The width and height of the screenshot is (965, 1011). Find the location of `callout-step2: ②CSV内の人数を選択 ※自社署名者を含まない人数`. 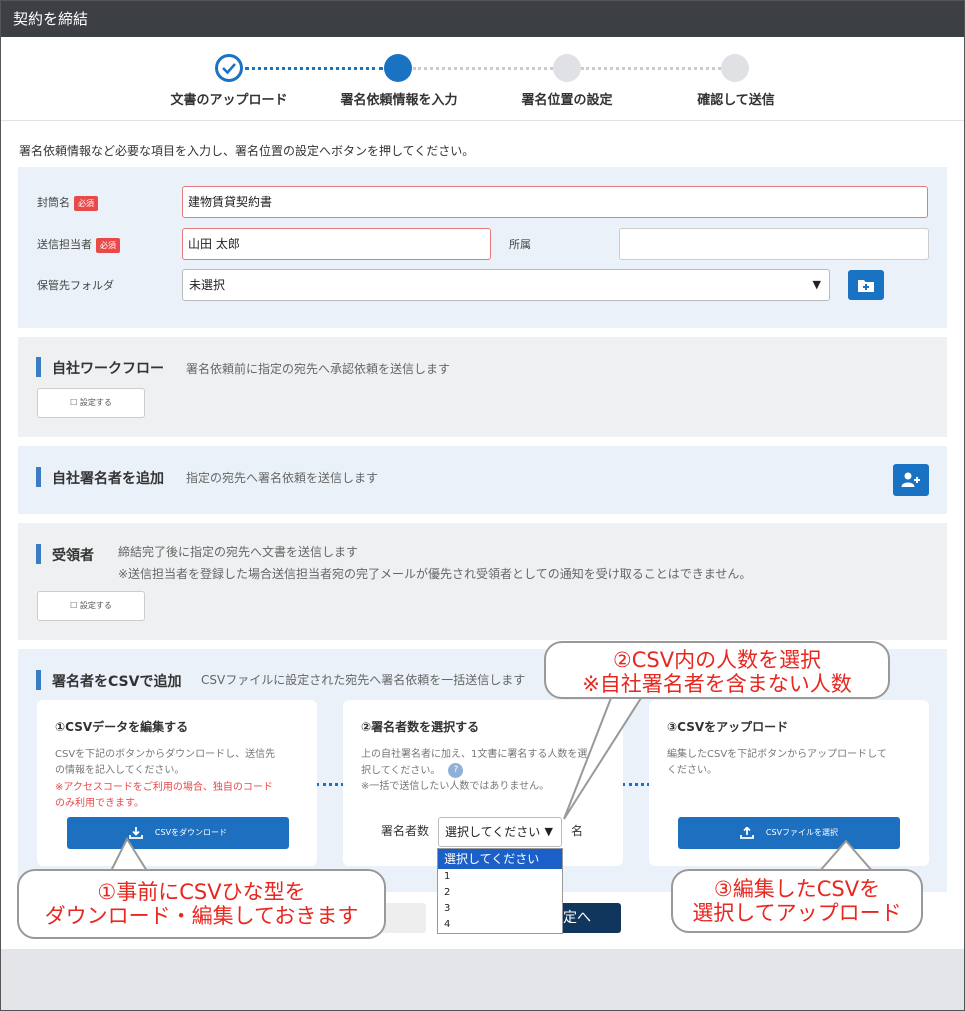

callout-step2: ②CSV内の人数を選択 ※自社署名者を含まない人数 is located at coordinates (717, 670).